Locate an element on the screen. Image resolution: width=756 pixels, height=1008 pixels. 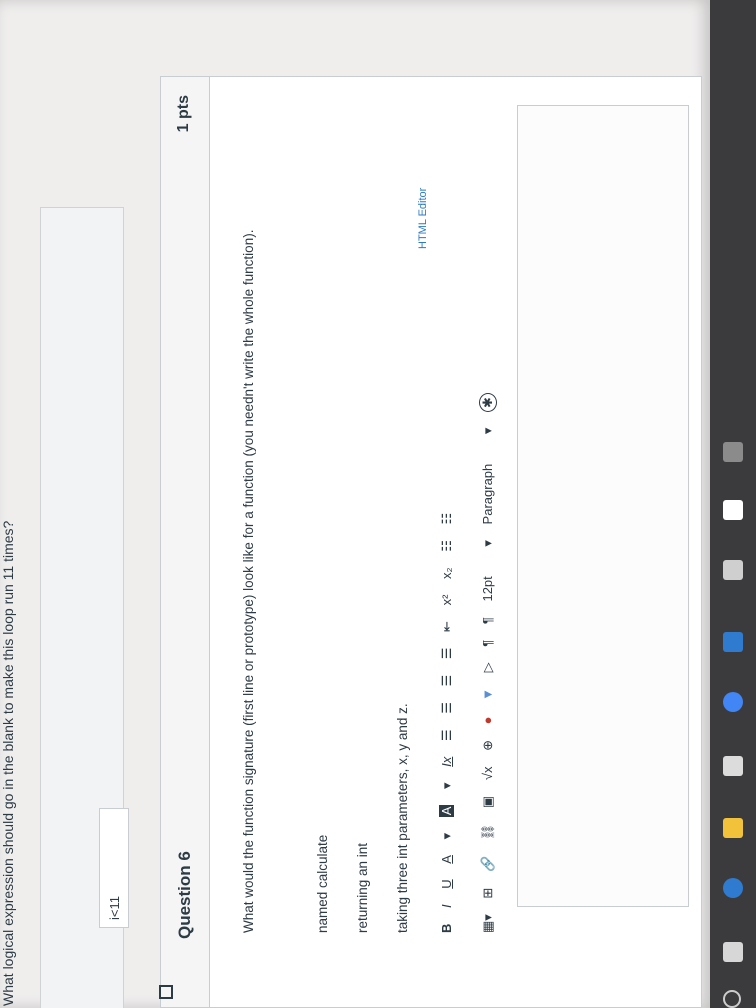
align-center-icon: ☰ is located at coordinates (447, 708).